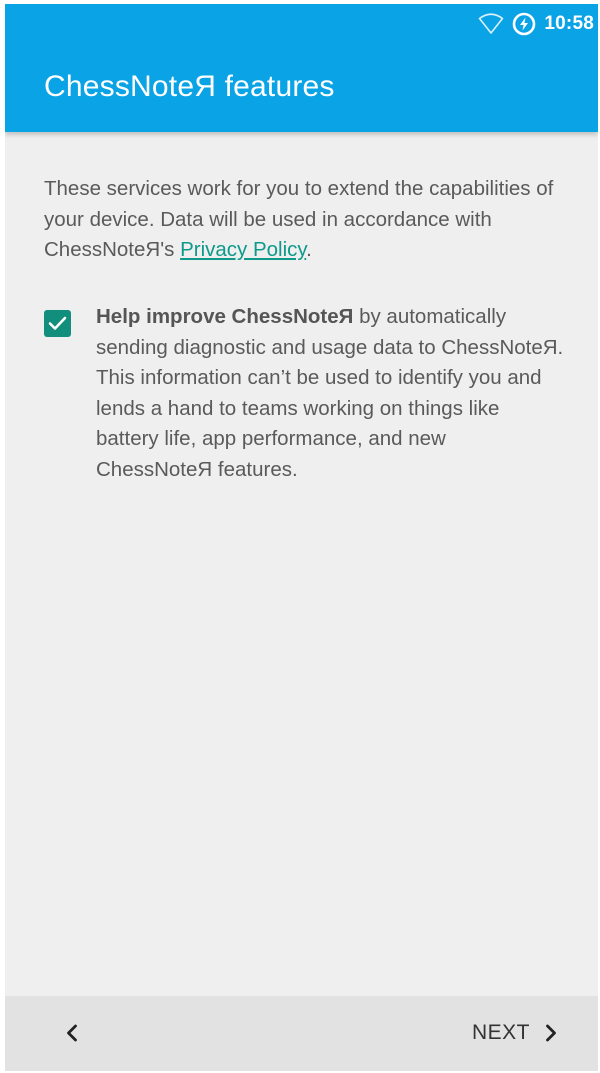 The width and height of the screenshot is (600, 1073). I want to click on back-button, so click(72, 1033).